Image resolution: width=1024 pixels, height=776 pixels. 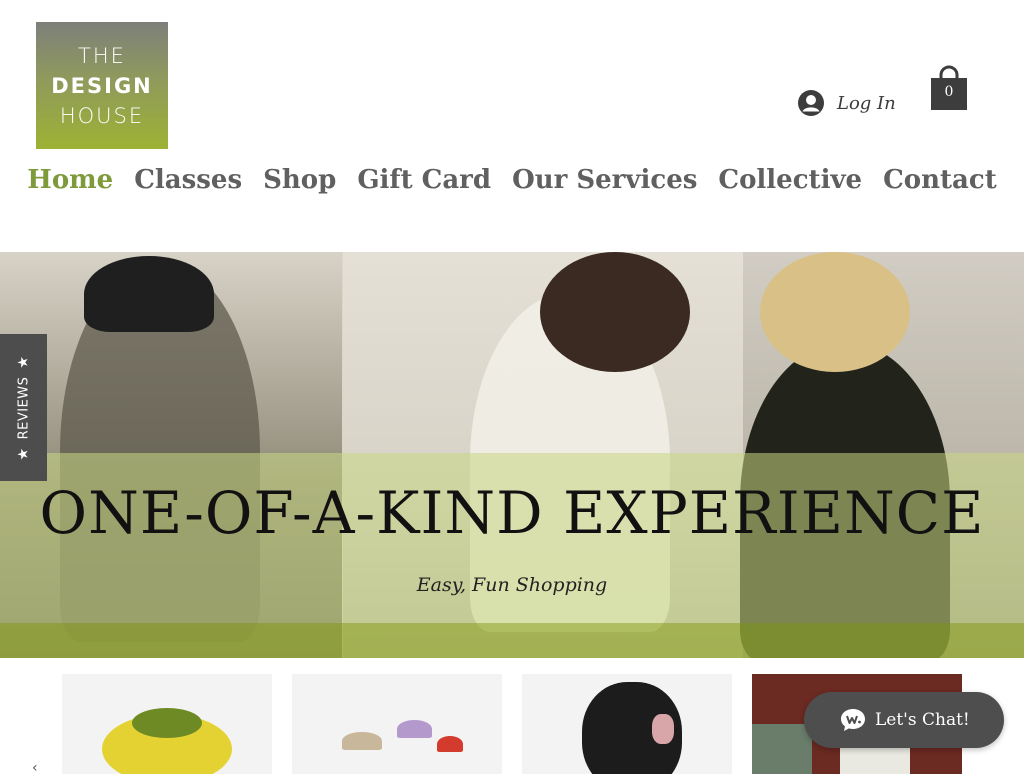 What do you see at coordinates (414, 729) in the screenshot?
I see `mushroom-purple` at bounding box center [414, 729].